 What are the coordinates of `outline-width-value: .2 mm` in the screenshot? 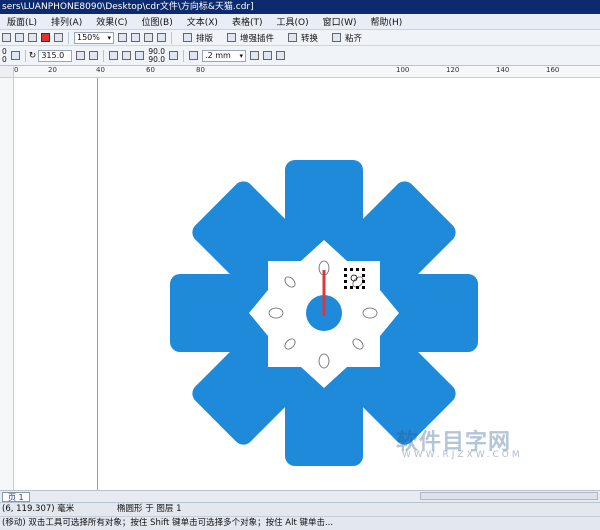 It's located at (218, 55).